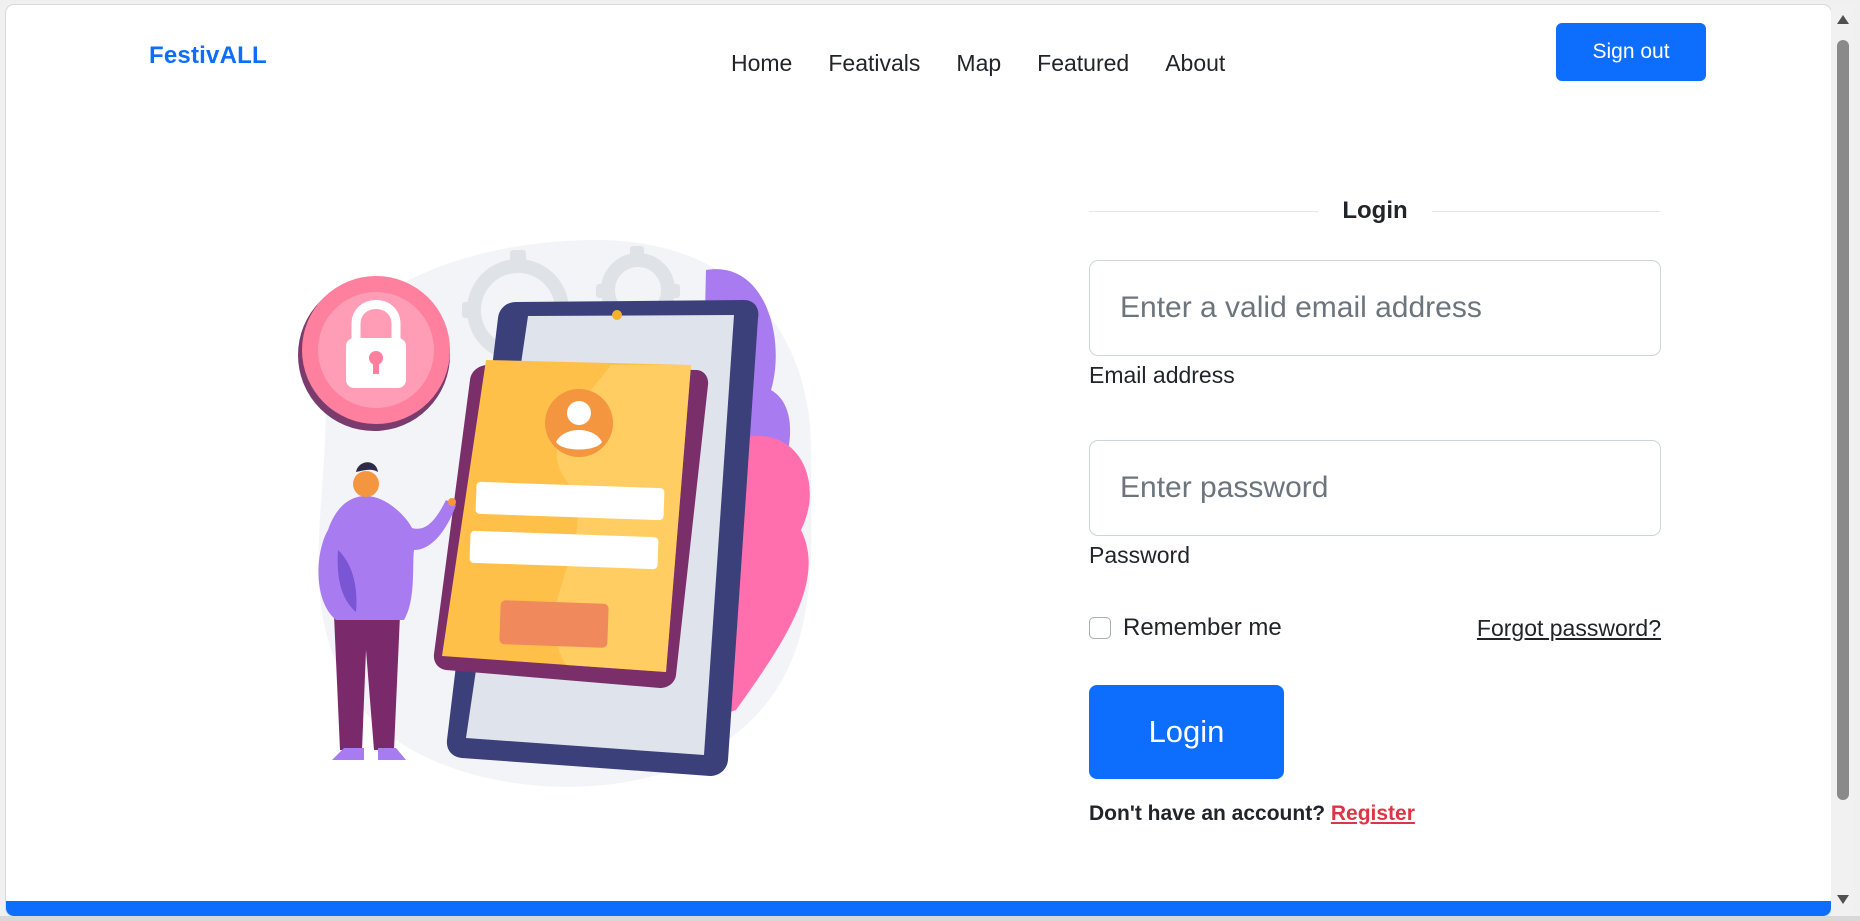 This screenshot has height=921, width=1860. Describe the element at coordinates (1631, 52) in the screenshot. I see `sign-out-button: Sign out` at that location.